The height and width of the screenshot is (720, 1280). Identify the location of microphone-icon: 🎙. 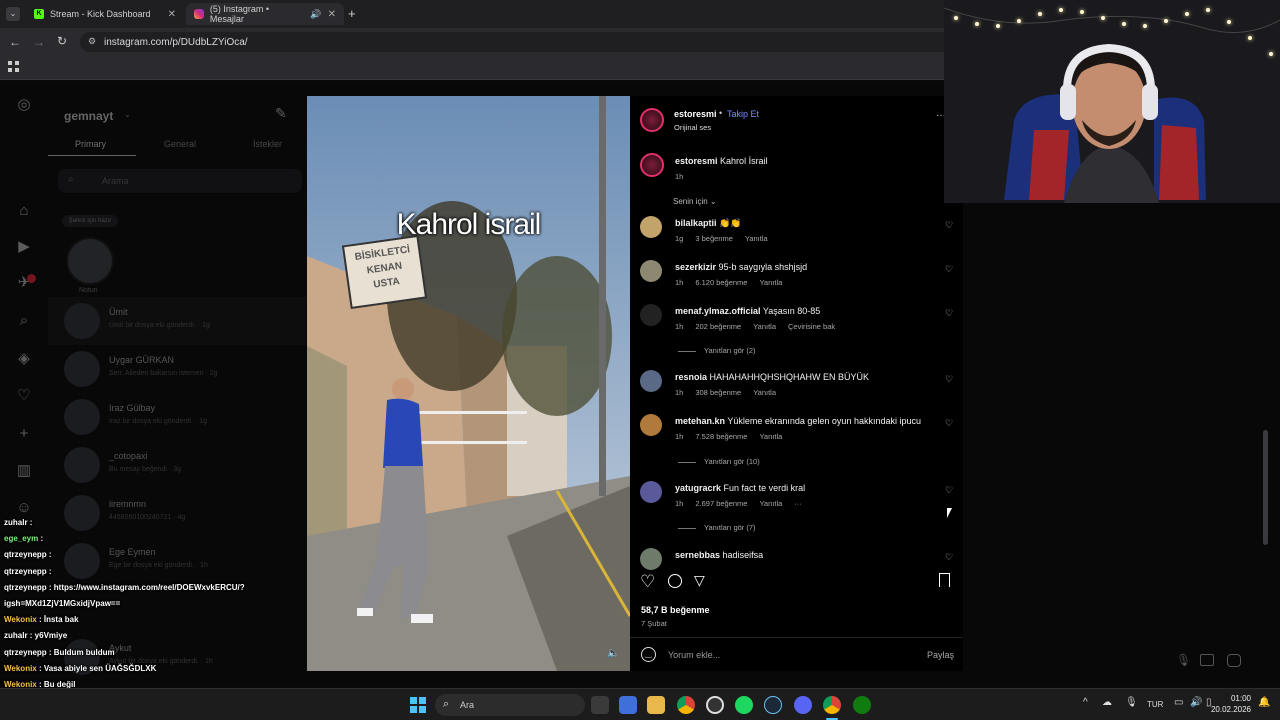
(1183, 660).